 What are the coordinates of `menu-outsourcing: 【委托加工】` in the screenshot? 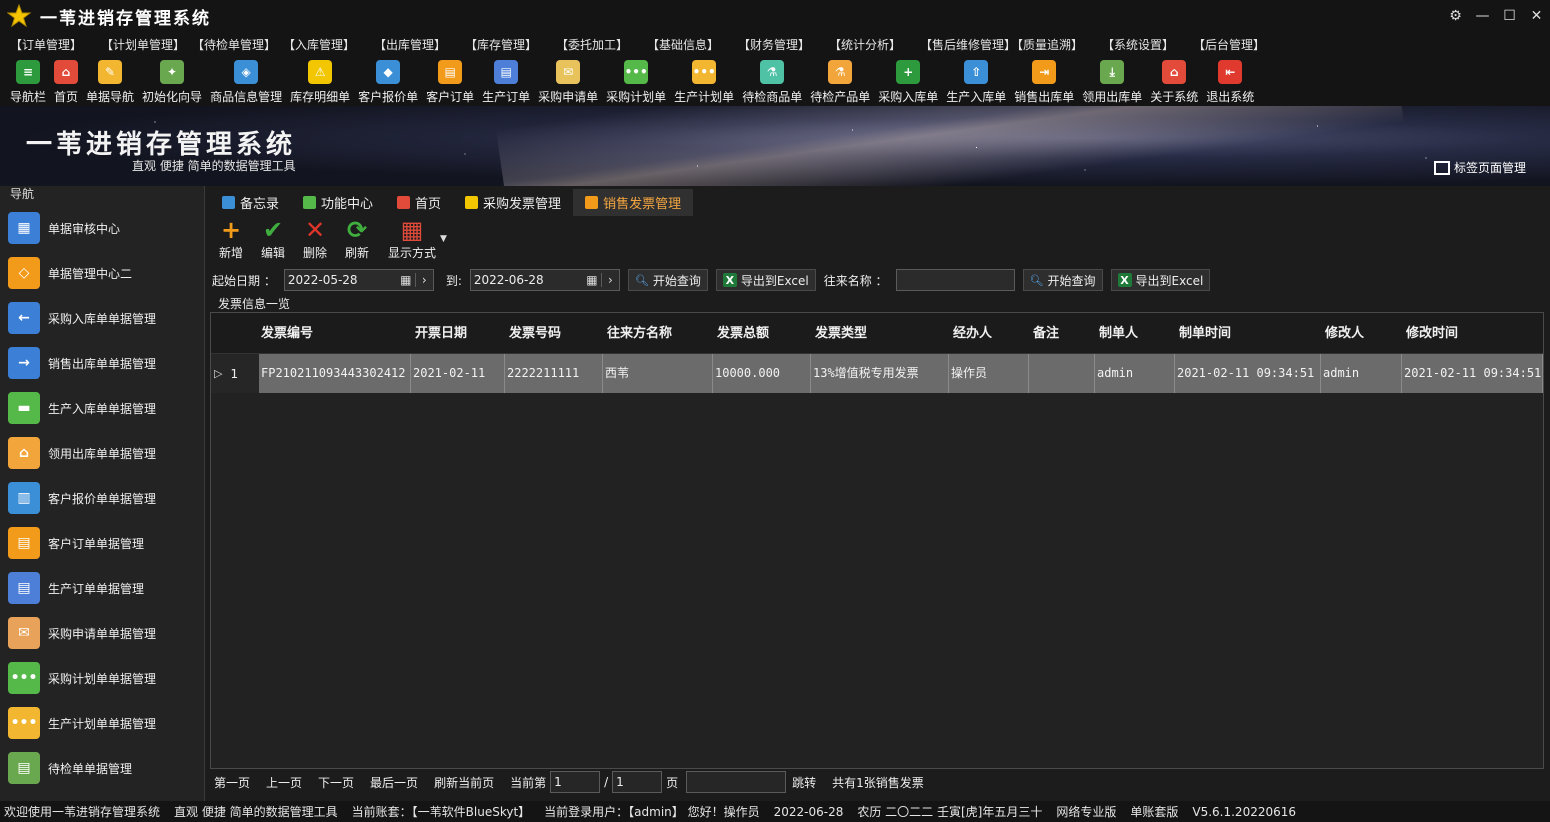 It's located at (601, 44).